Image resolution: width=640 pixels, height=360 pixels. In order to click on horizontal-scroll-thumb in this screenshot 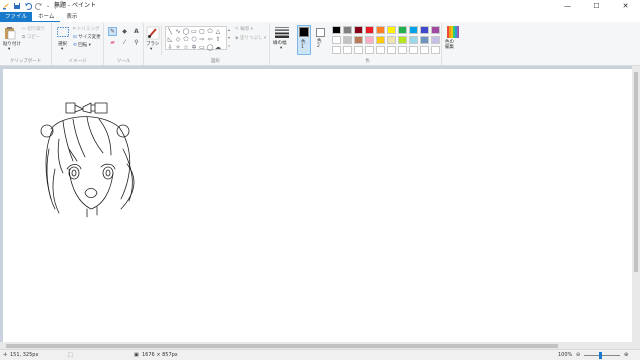, I will do `click(282, 345)`.